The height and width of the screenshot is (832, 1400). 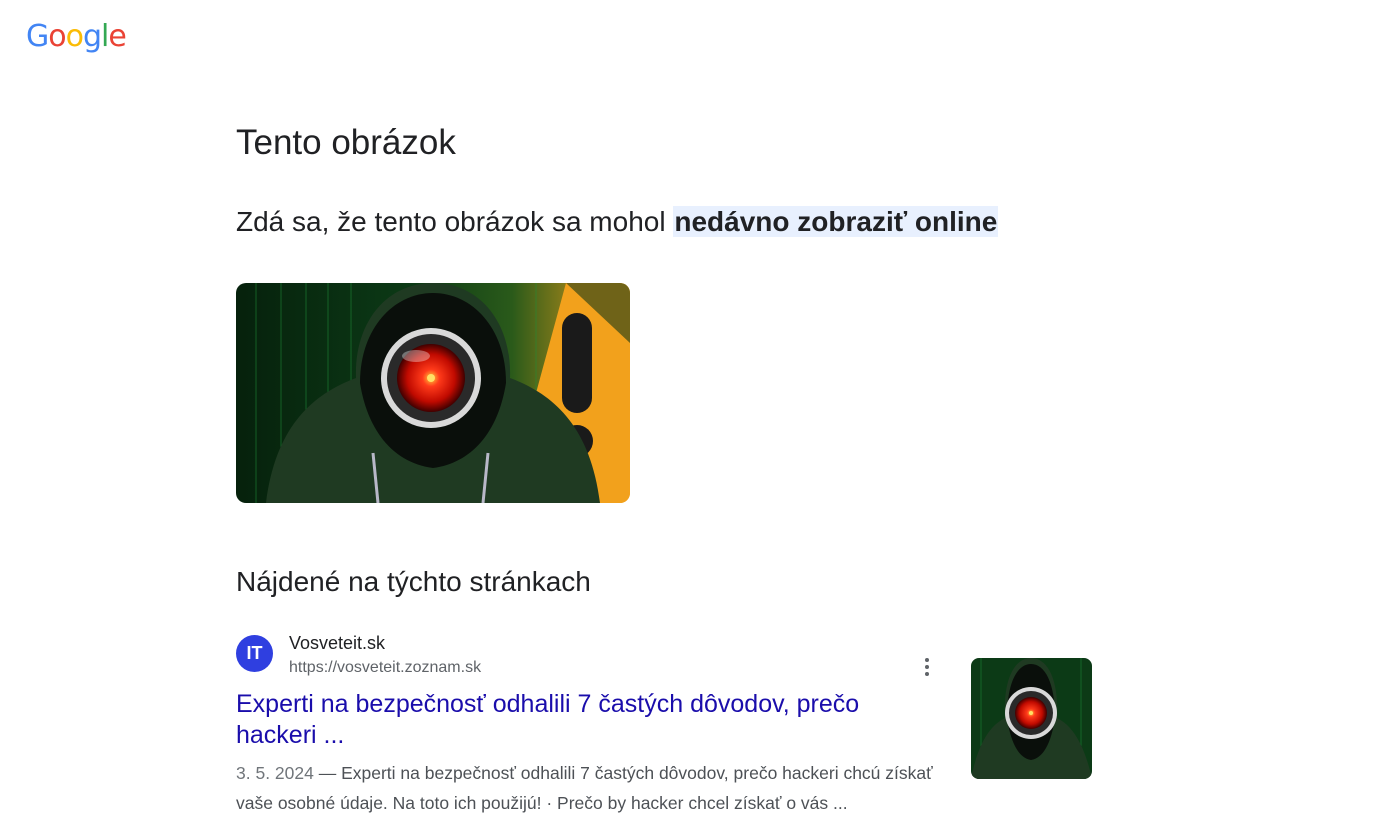 What do you see at coordinates (927, 667) in the screenshot?
I see `more-vert-icon` at bounding box center [927, 667].